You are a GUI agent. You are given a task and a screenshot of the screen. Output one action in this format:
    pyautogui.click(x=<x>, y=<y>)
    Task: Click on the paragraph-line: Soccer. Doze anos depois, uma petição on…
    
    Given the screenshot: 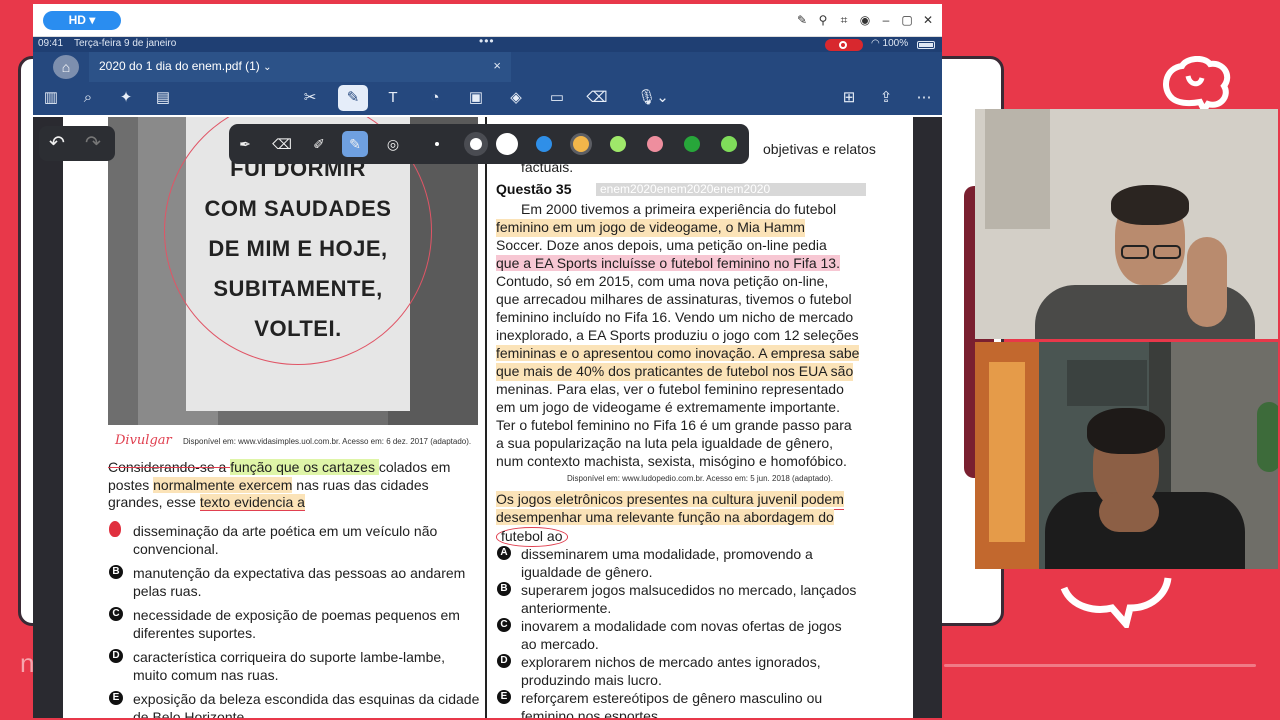 What is the action you would take?
    pyautogui.click(x=661, y=245)
    